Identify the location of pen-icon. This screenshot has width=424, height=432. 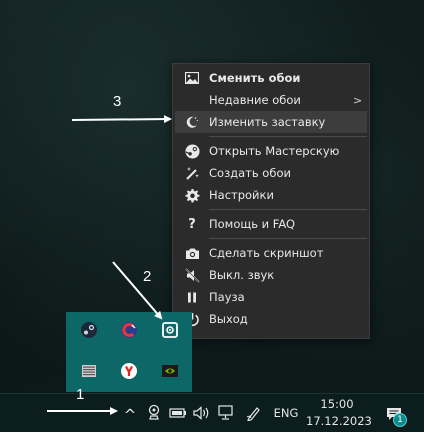
(254, 413).